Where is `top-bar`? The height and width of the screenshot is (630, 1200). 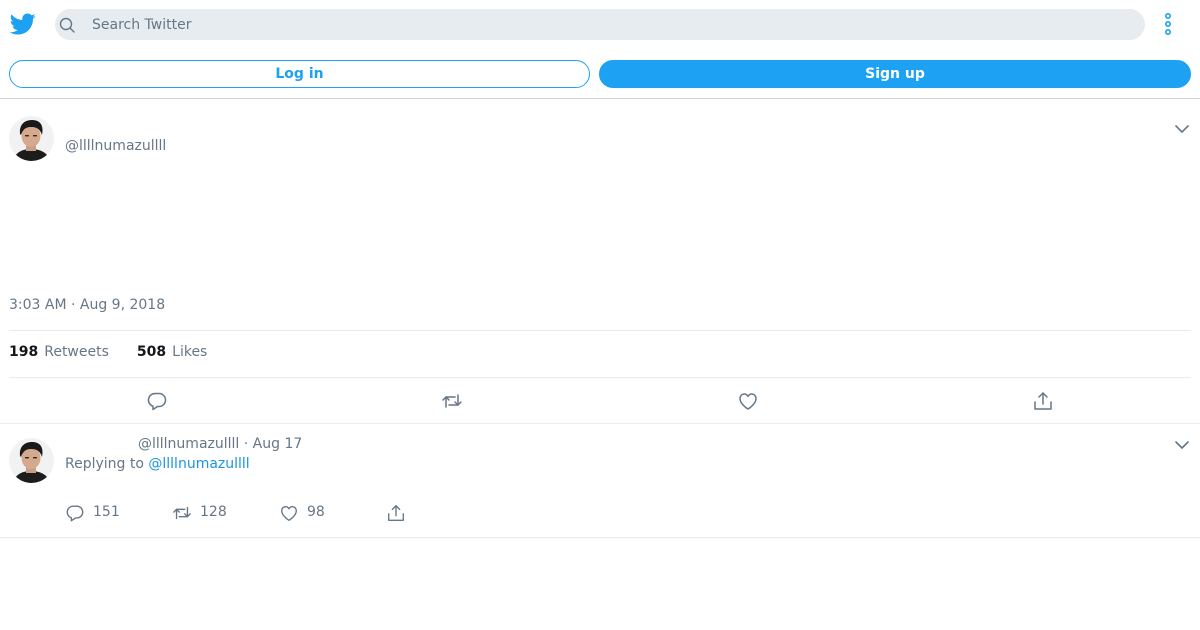
top-bar is located at coordinates (600, 24).